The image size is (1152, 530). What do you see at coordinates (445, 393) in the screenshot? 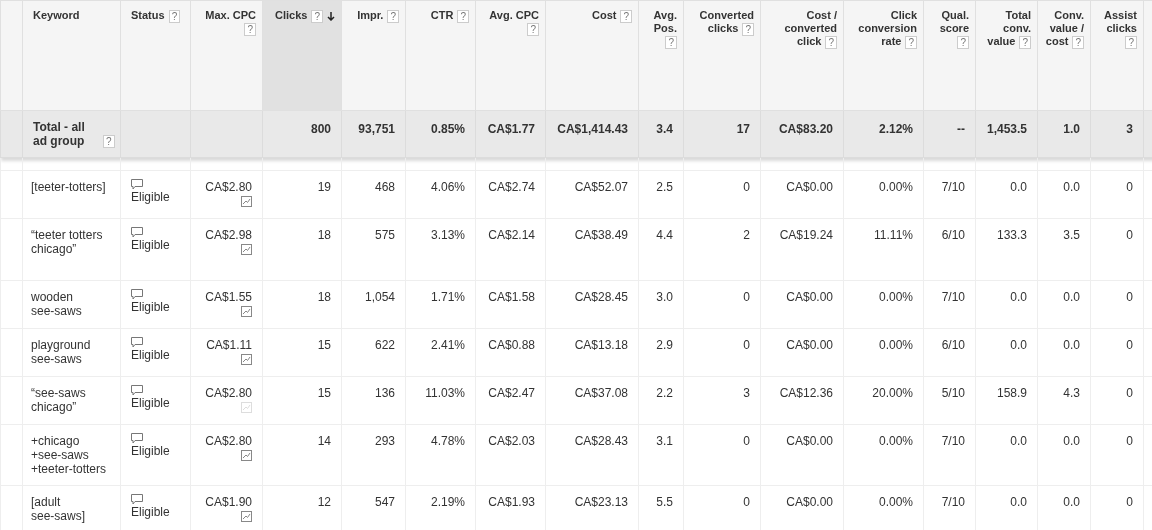
I see `table-cell: 11.03%` at bounding box center [445, 393].